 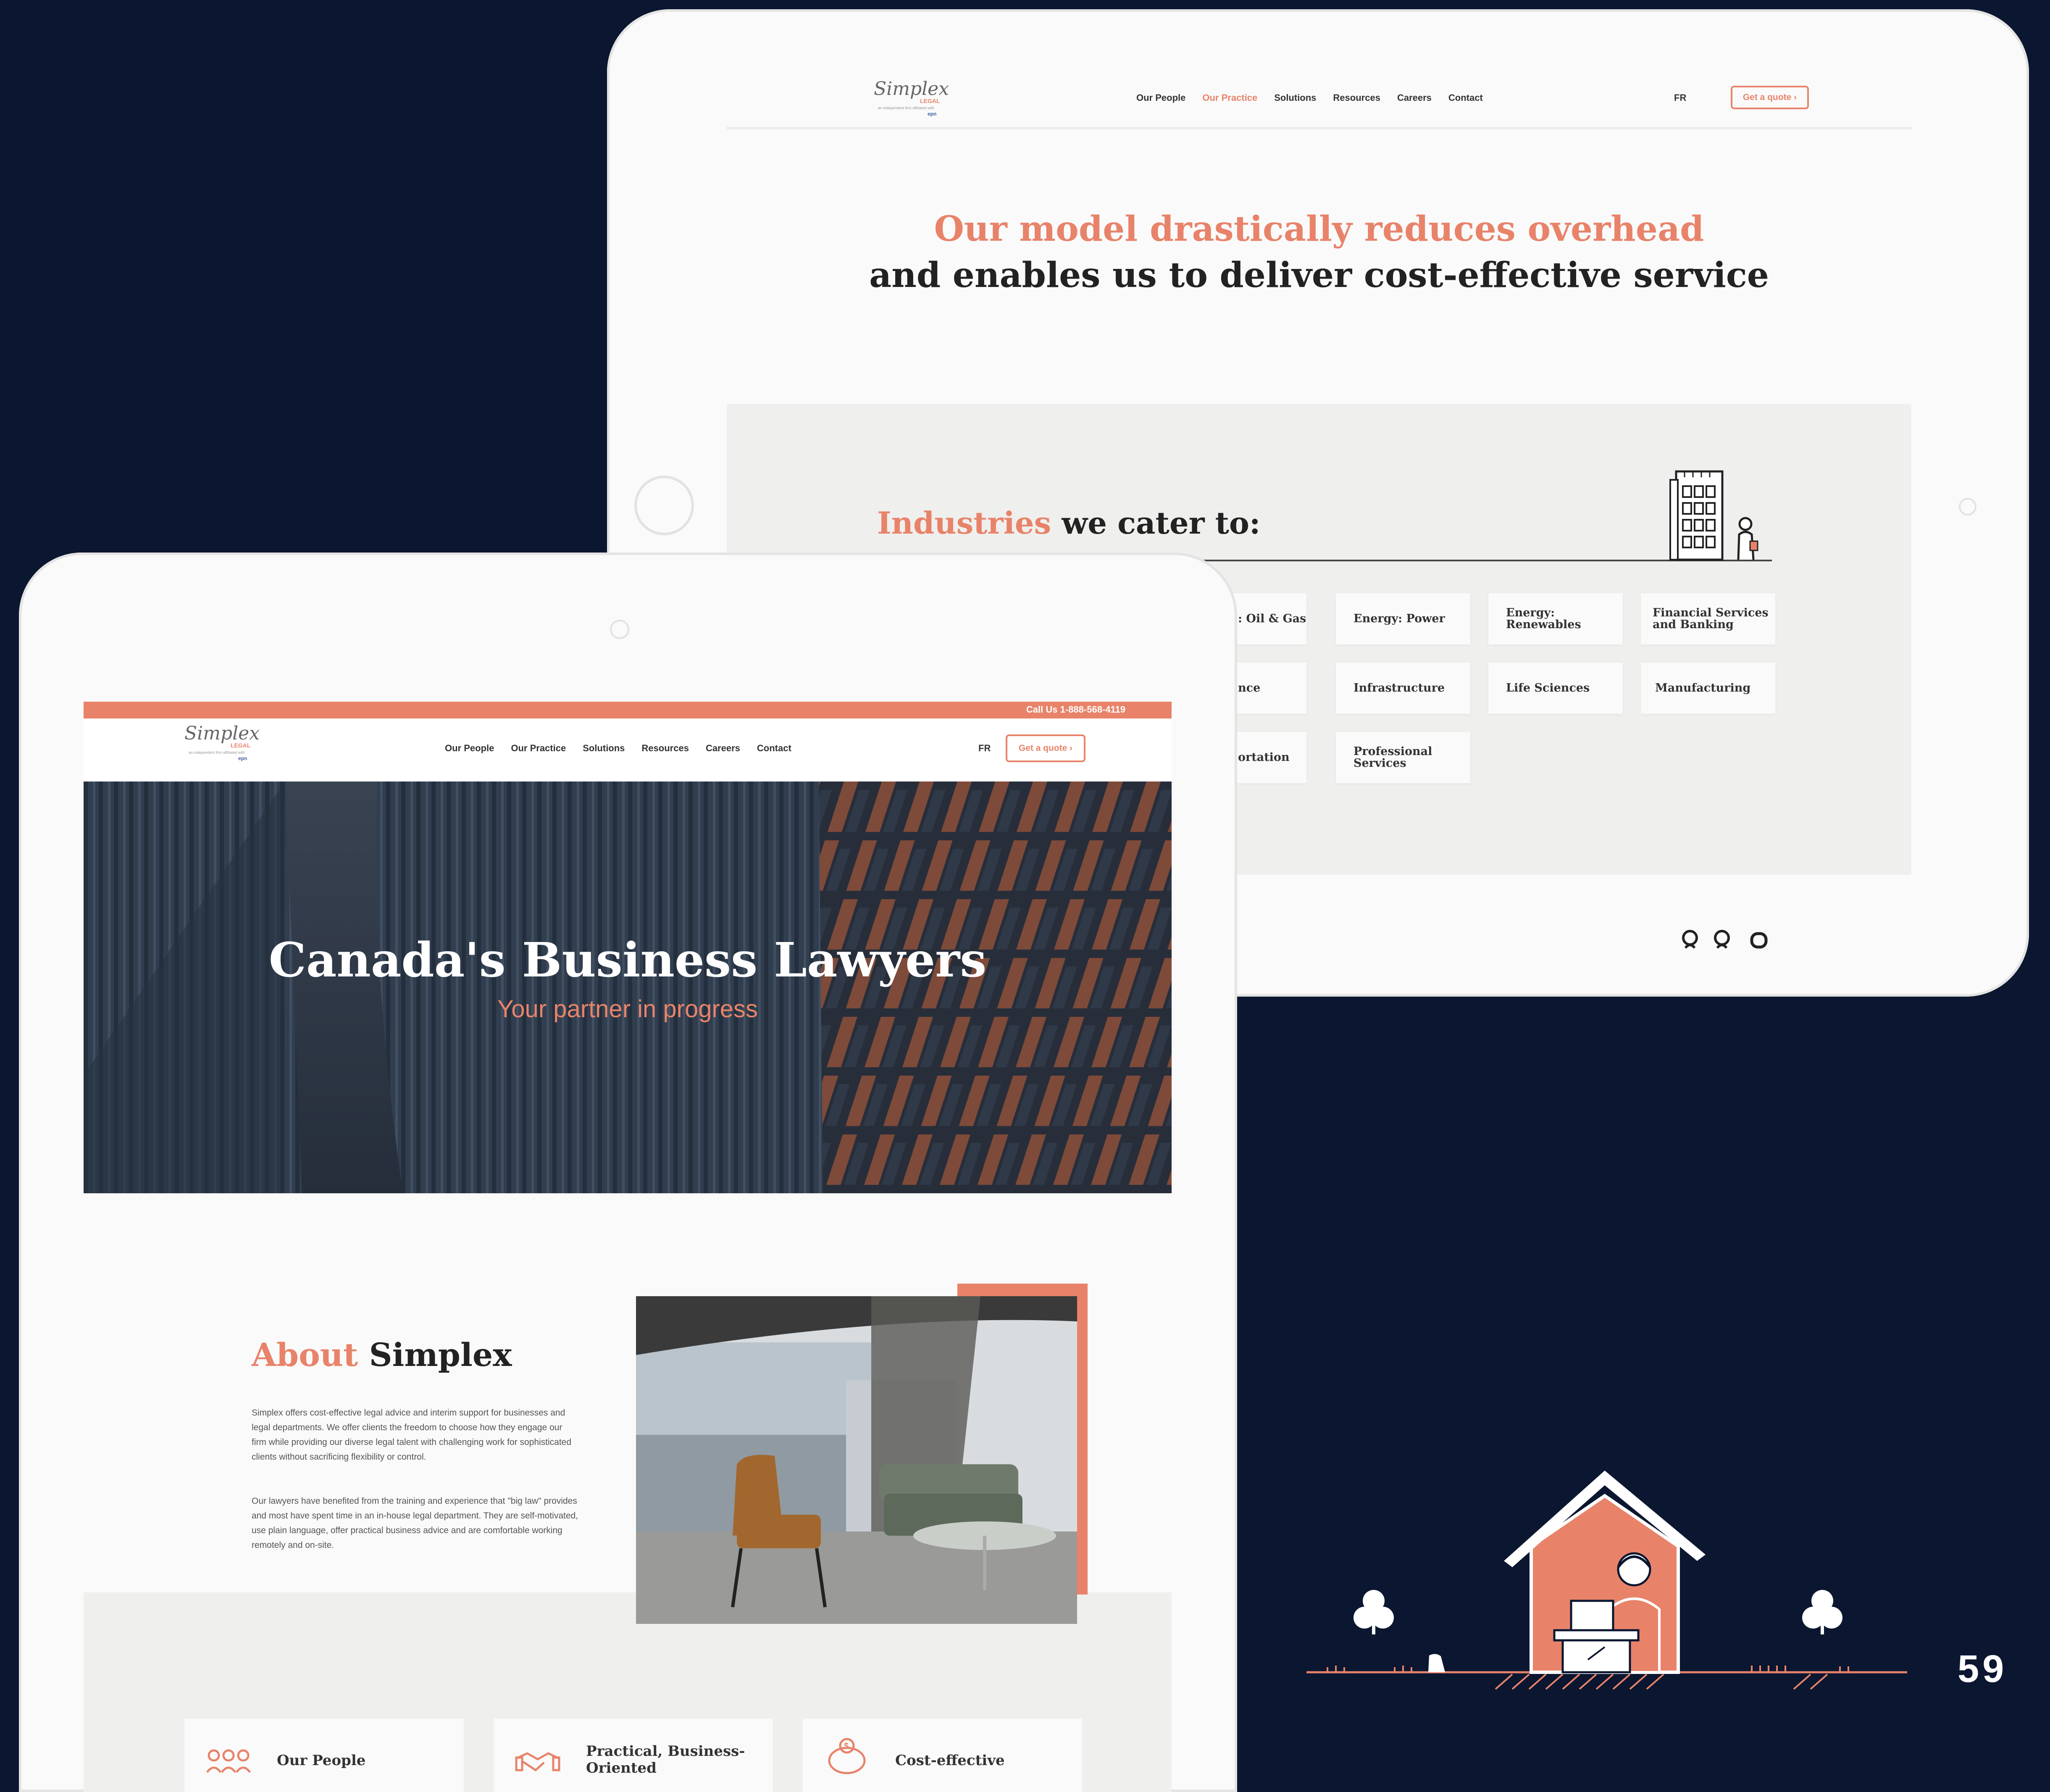 What do you see at coordinates (537, 1762) in the screenshot?
I see `handshake-icon` at bounding box center [537, 1762].